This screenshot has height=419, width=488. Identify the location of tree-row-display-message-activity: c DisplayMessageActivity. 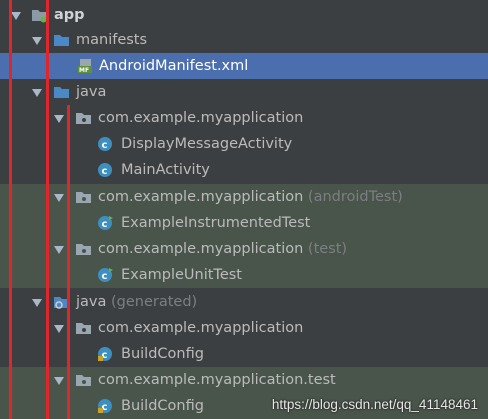
(244, 144).